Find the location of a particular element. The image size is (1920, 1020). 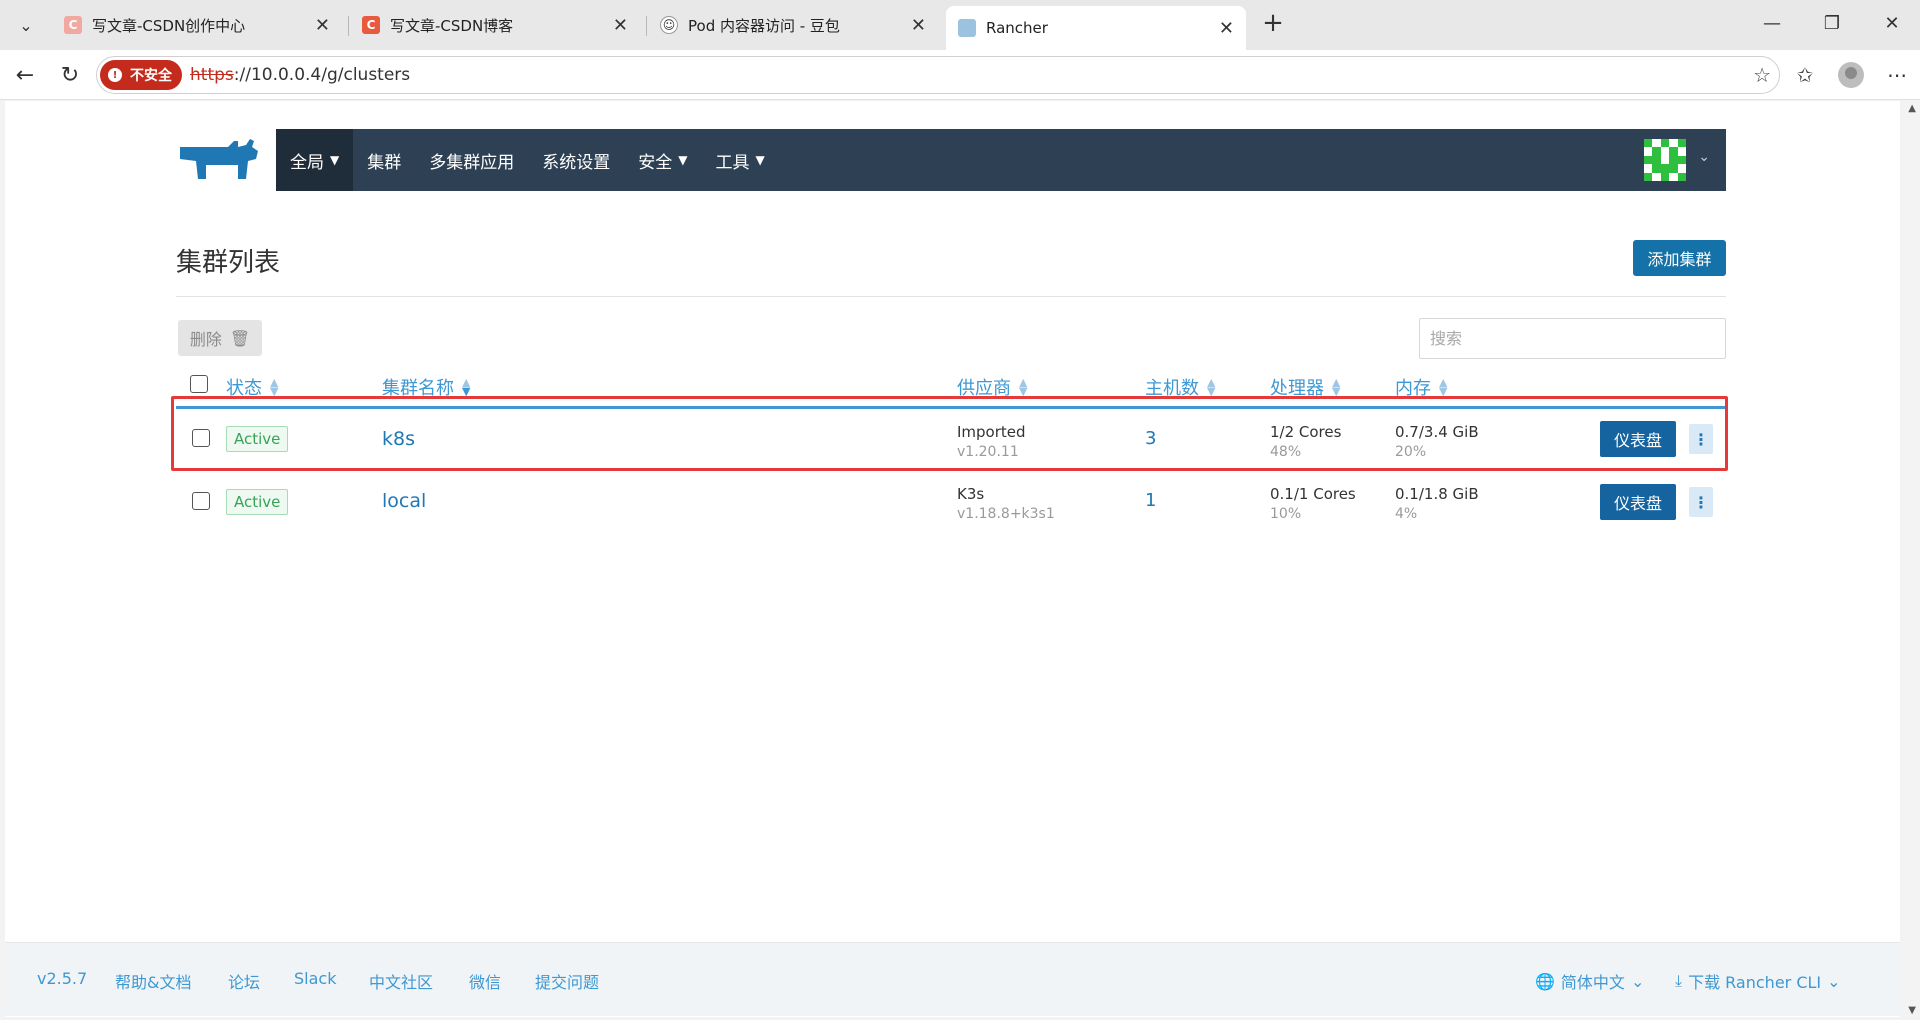

url-text: https://10.0.0.4/g/clusters is located at coordinates (300, 75).